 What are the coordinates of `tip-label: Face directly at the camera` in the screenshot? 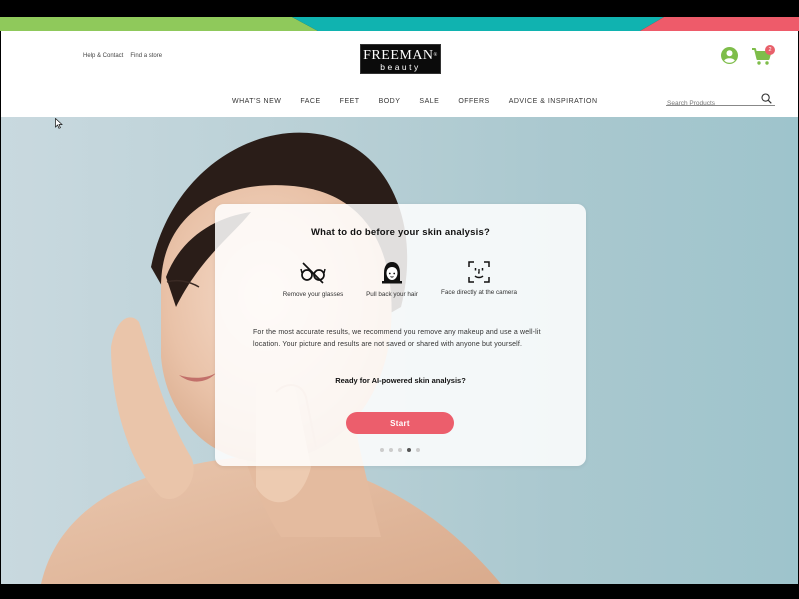 It's located at (479, 292).